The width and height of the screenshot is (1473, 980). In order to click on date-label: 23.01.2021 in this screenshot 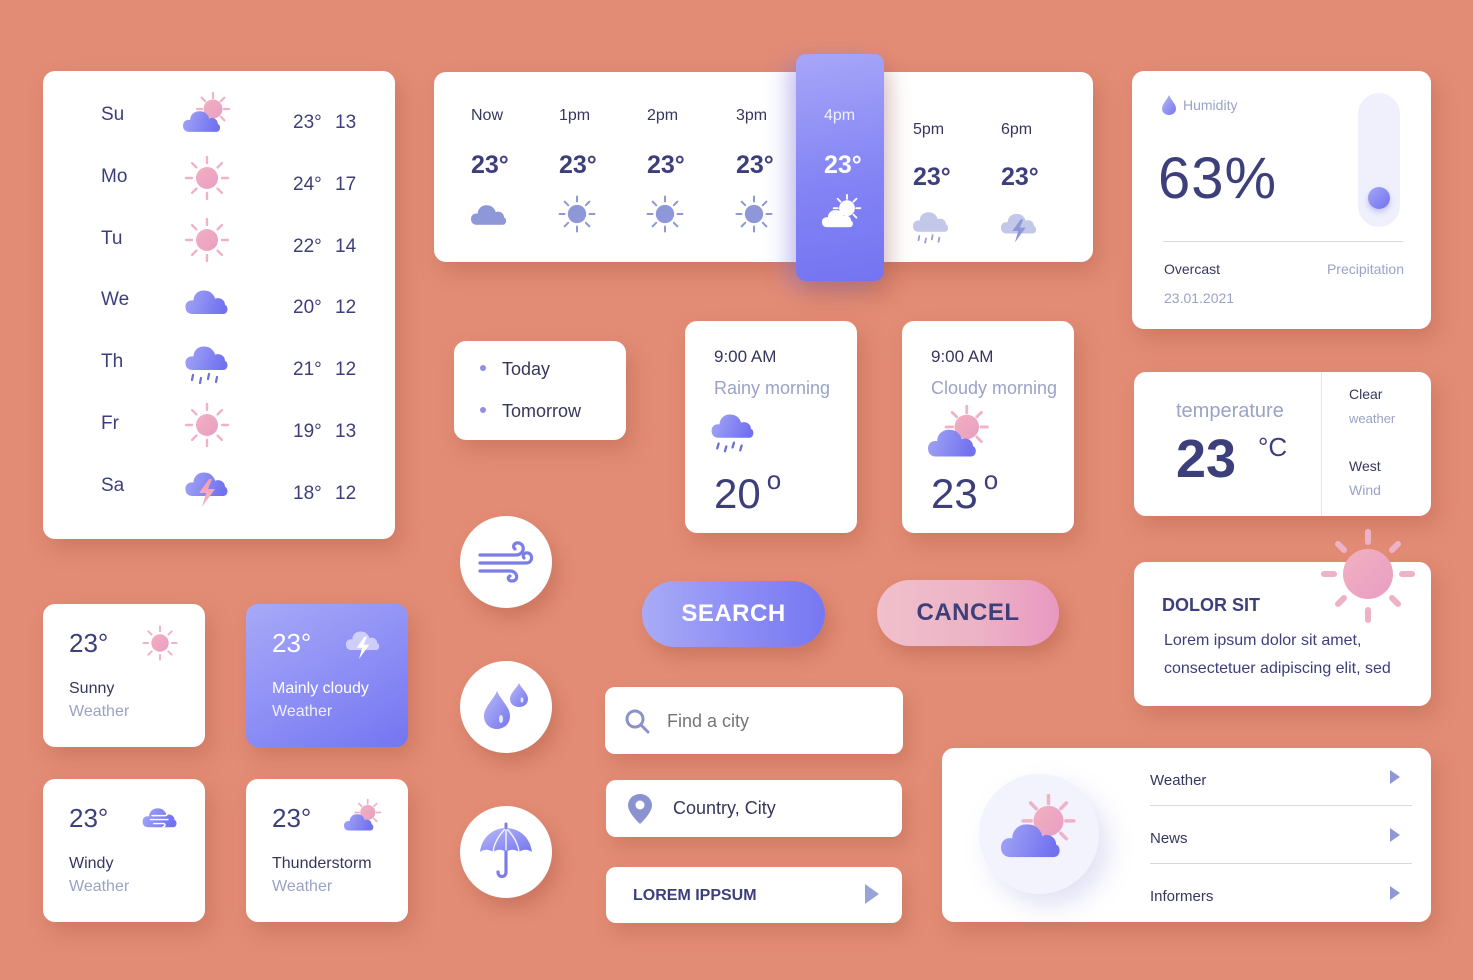, I will do `click(1199, 298)`.